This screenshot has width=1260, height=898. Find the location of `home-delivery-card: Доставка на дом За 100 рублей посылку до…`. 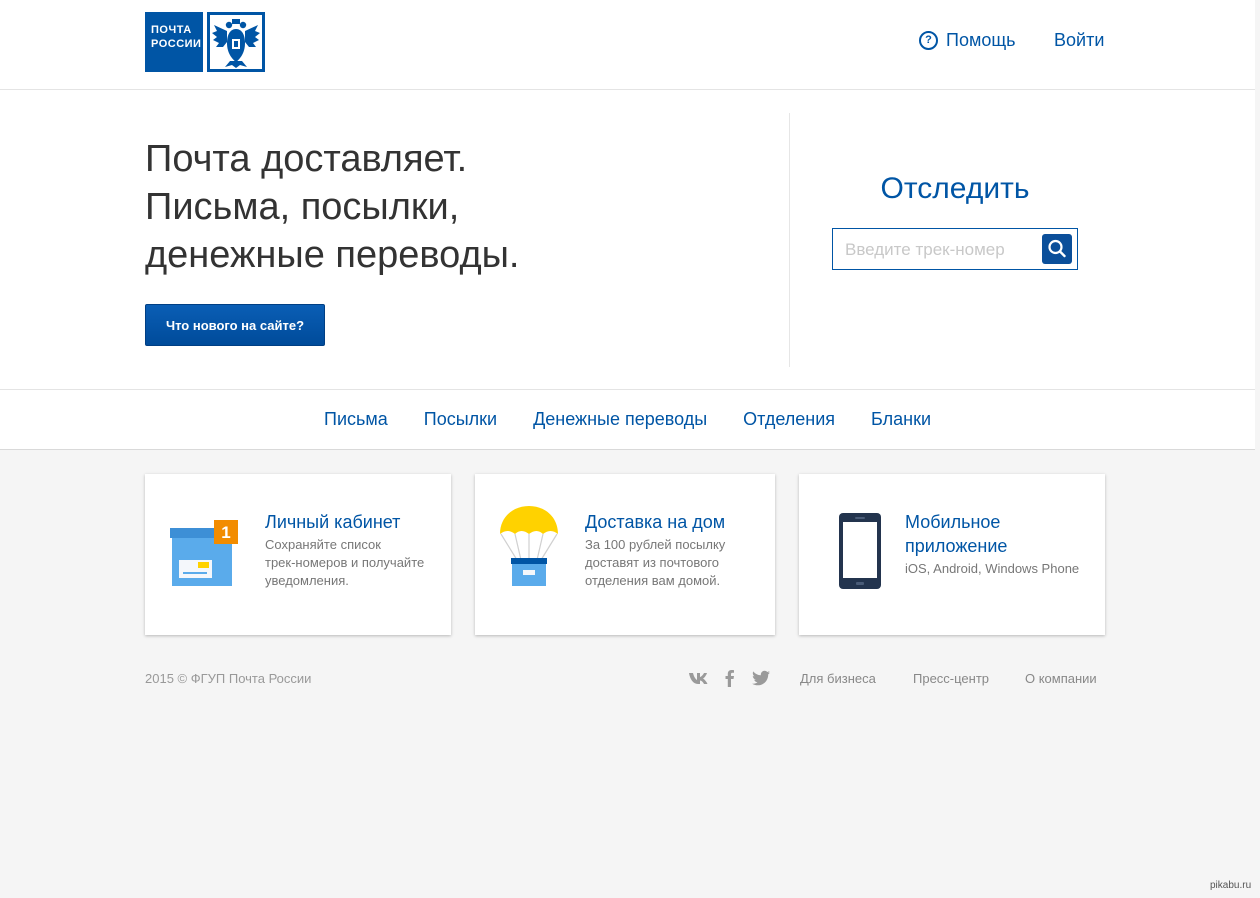

home-delivery-card: Доставка на дом За 100 рублей посылку до… is located at coordinates (625, 554).